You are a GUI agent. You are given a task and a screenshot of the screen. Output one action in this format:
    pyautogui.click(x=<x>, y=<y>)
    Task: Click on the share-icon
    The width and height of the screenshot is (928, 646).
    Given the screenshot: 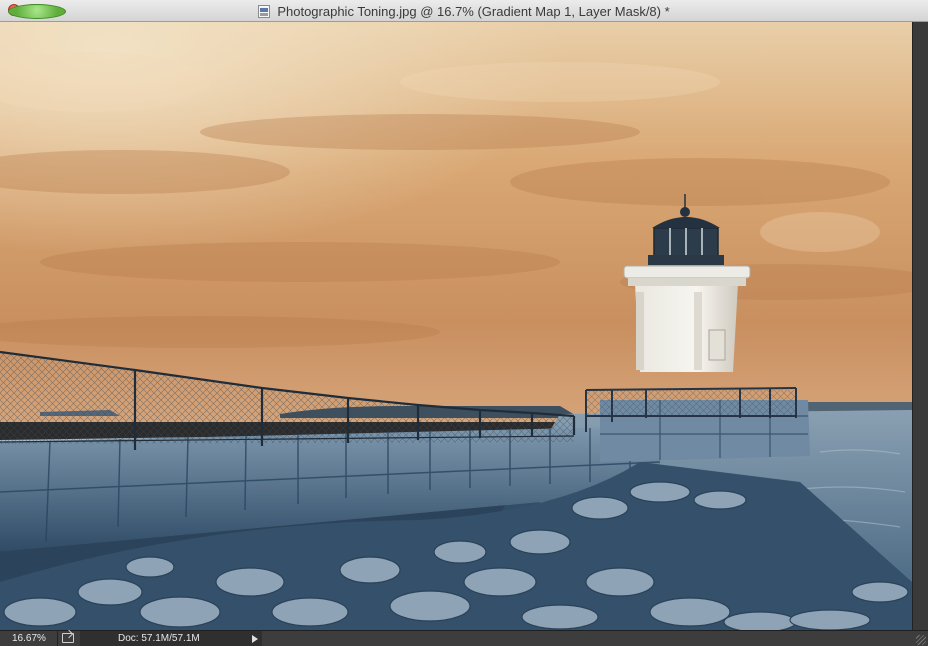 What is the action you would take?
    pyautogui.click(x=68, y=638)
    